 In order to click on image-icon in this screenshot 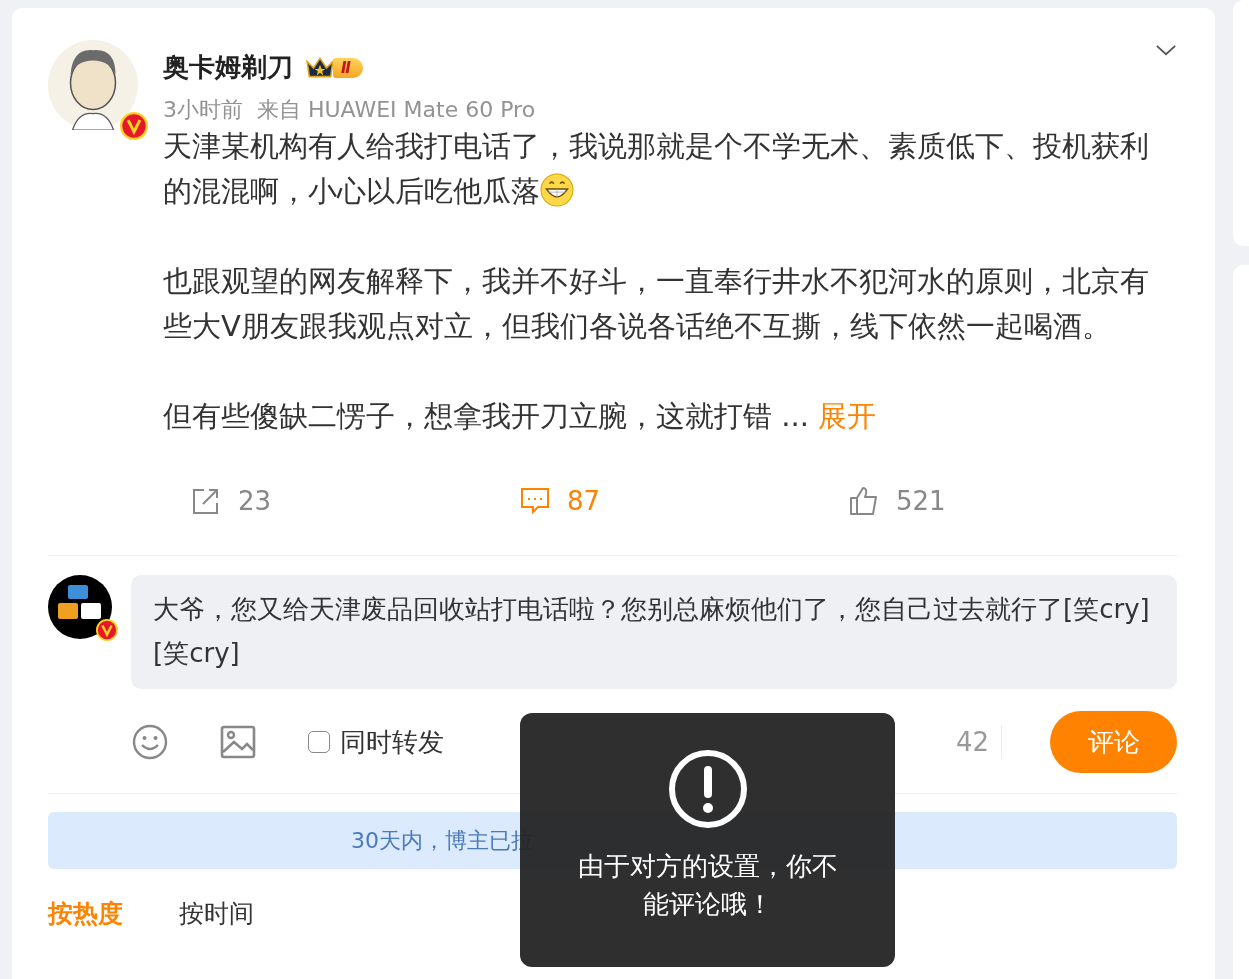, I will do `click(238, 742)`.